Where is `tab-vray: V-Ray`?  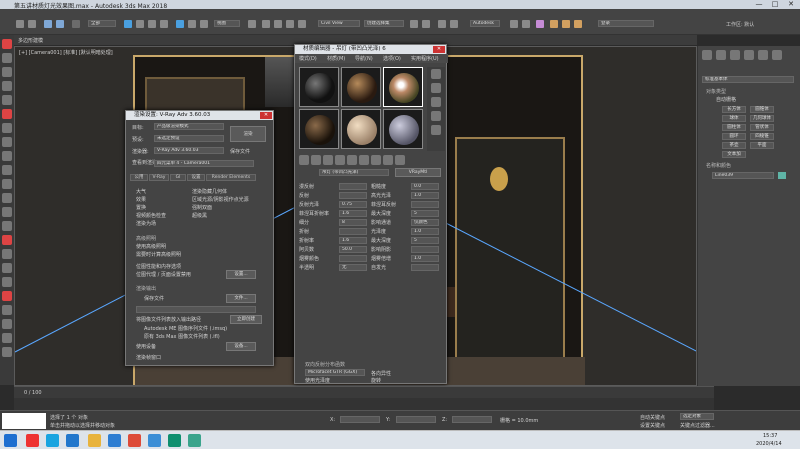 tab-vray: V-Ray is located at coordinates (159, 177).